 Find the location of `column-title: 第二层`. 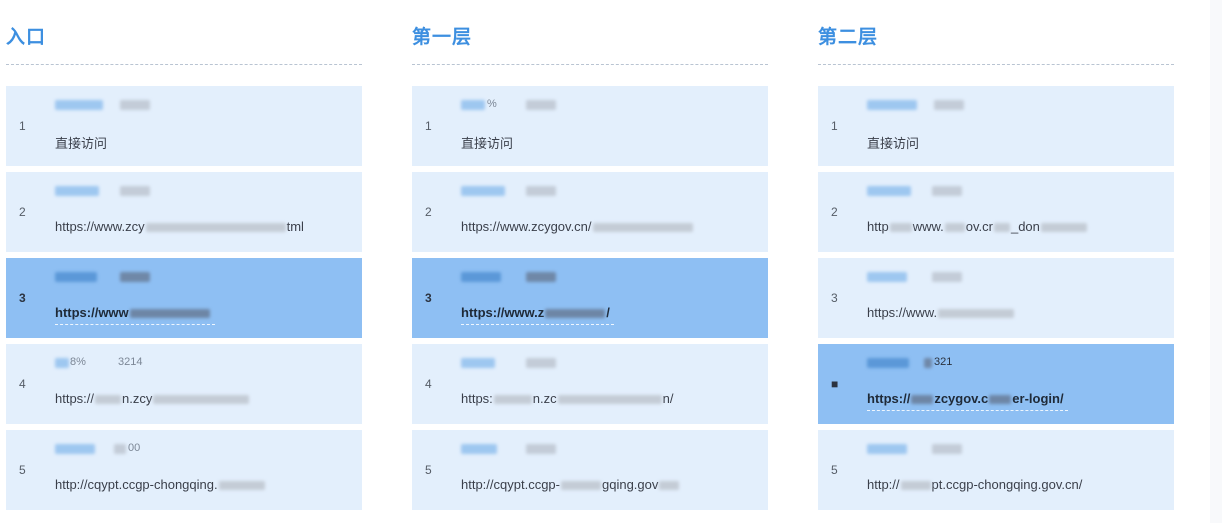

column-title: 第二层 is located at coordinates (848, 37).